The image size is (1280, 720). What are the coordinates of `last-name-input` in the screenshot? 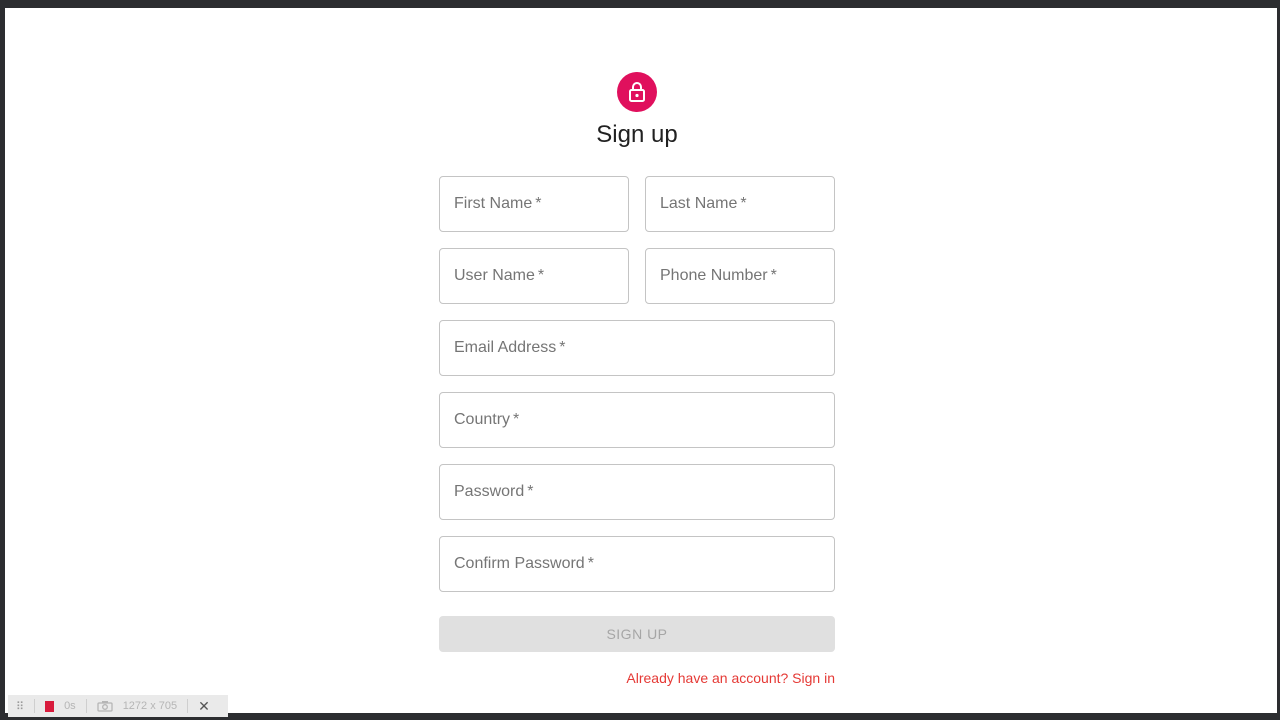 It's located at (740, 204).